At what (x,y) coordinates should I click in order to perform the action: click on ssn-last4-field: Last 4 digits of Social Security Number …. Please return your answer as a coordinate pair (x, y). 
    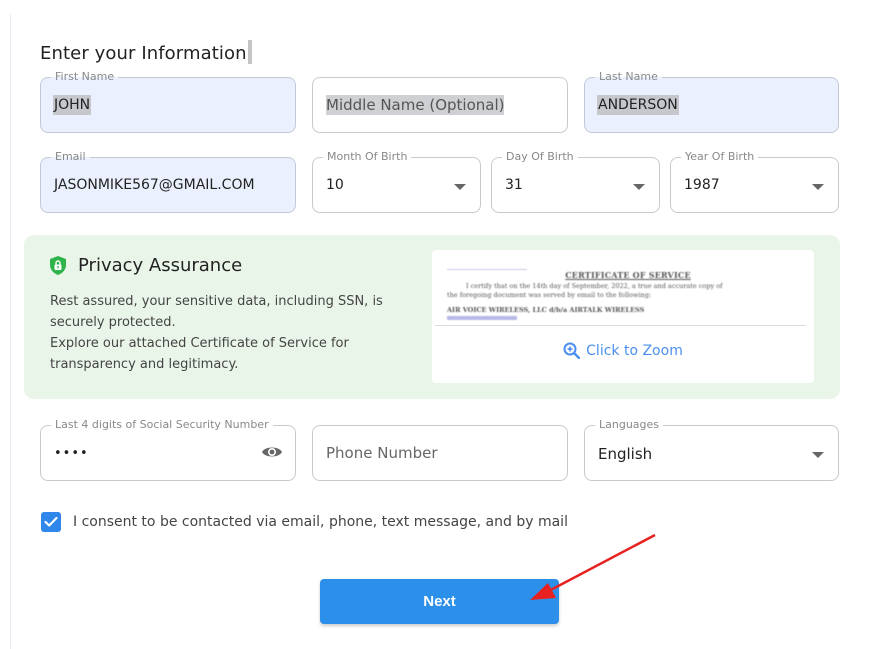
    Looking at the image, I should click on (168, 449).